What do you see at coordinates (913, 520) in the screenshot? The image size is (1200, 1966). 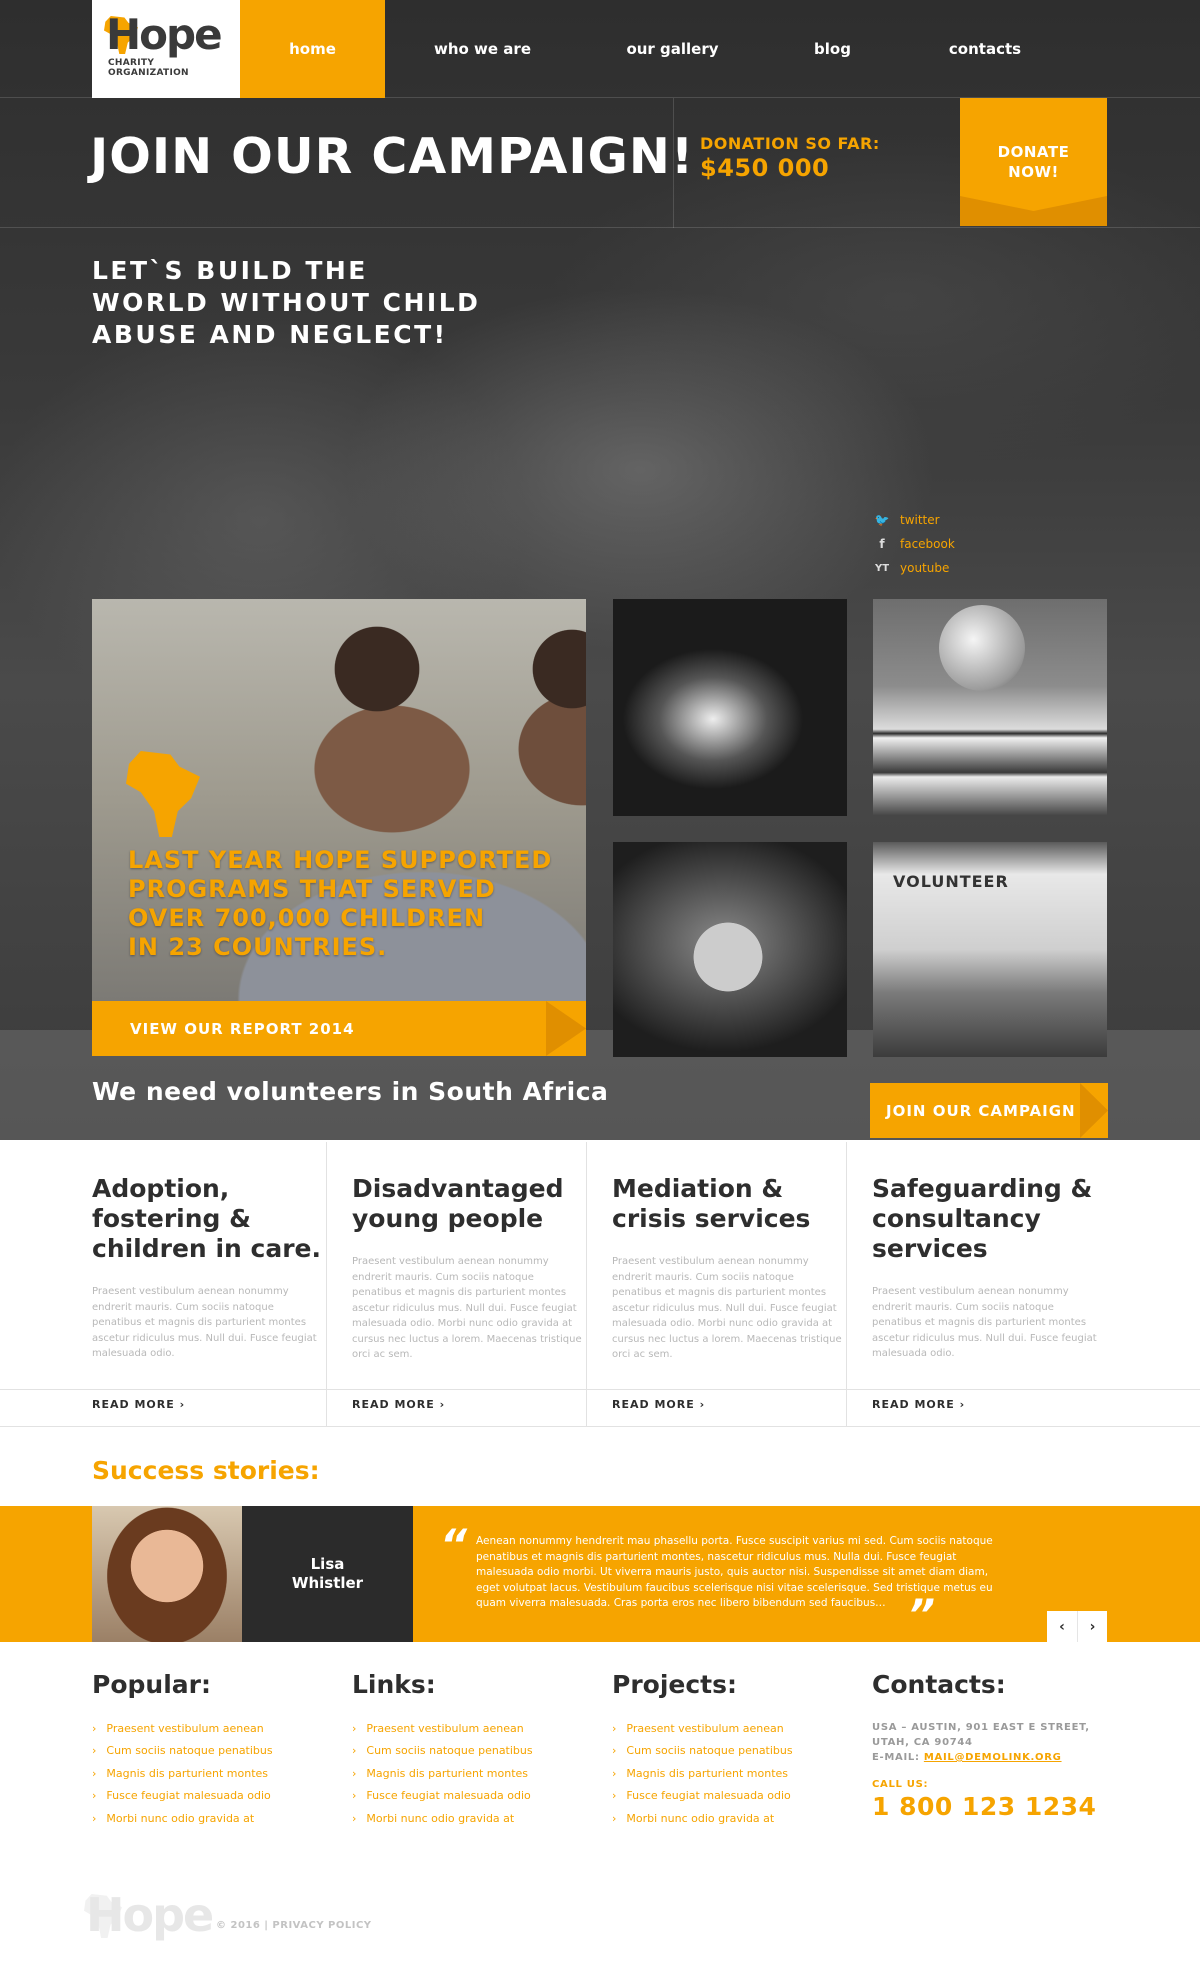 I see `social-twitter-link: 🐦 twitter` at bounding box center [913, 520].